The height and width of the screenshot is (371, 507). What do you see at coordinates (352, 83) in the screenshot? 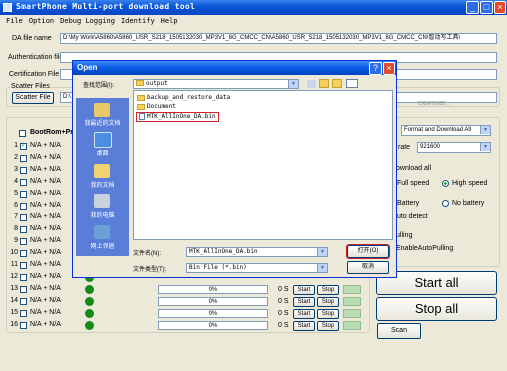
I see `view-menu-icon` at bounding box center [352, 83].